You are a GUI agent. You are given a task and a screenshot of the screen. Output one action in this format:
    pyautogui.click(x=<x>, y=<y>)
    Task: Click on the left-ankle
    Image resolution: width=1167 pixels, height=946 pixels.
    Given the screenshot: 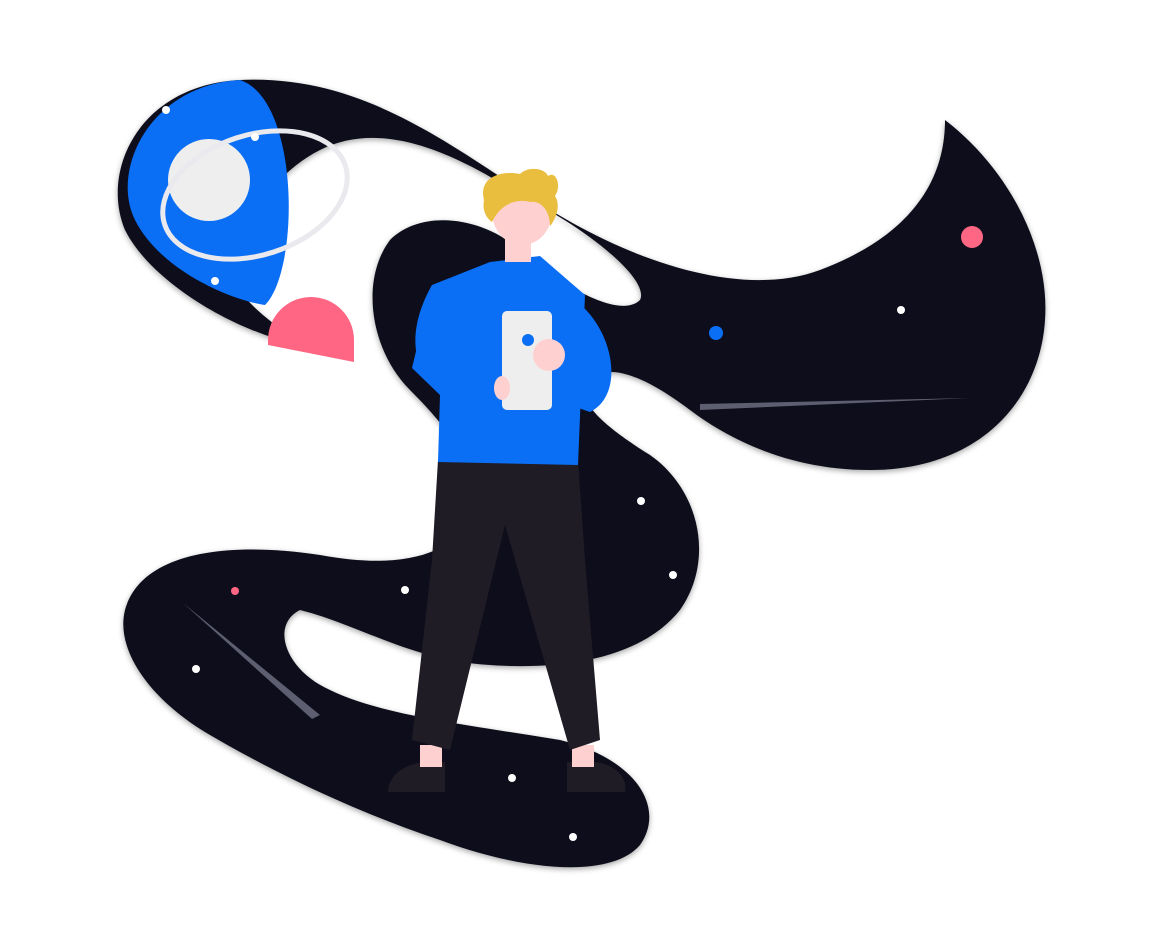 What is the action you would take?
    pyautogui.click(x=431, y=756)
    